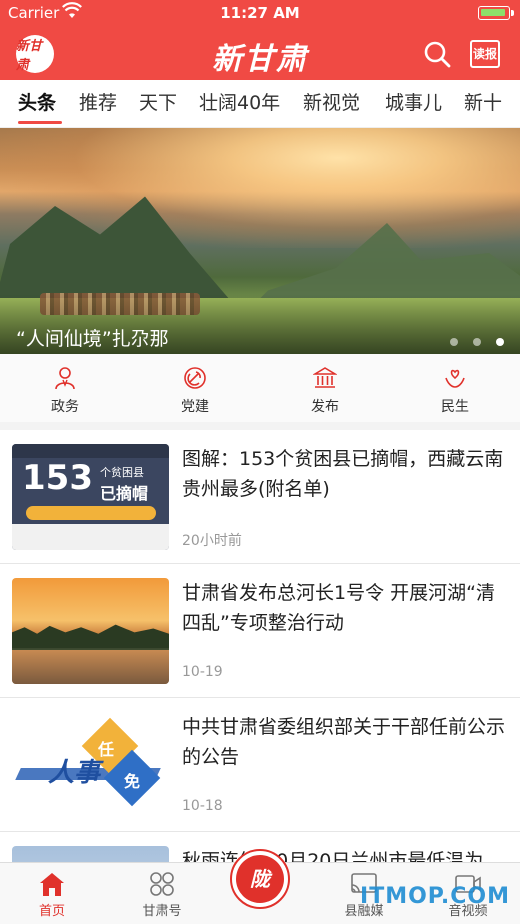  Describe the element at coordinates (195, 407) in the screenshot. I see `category-label: 党建` at that location.